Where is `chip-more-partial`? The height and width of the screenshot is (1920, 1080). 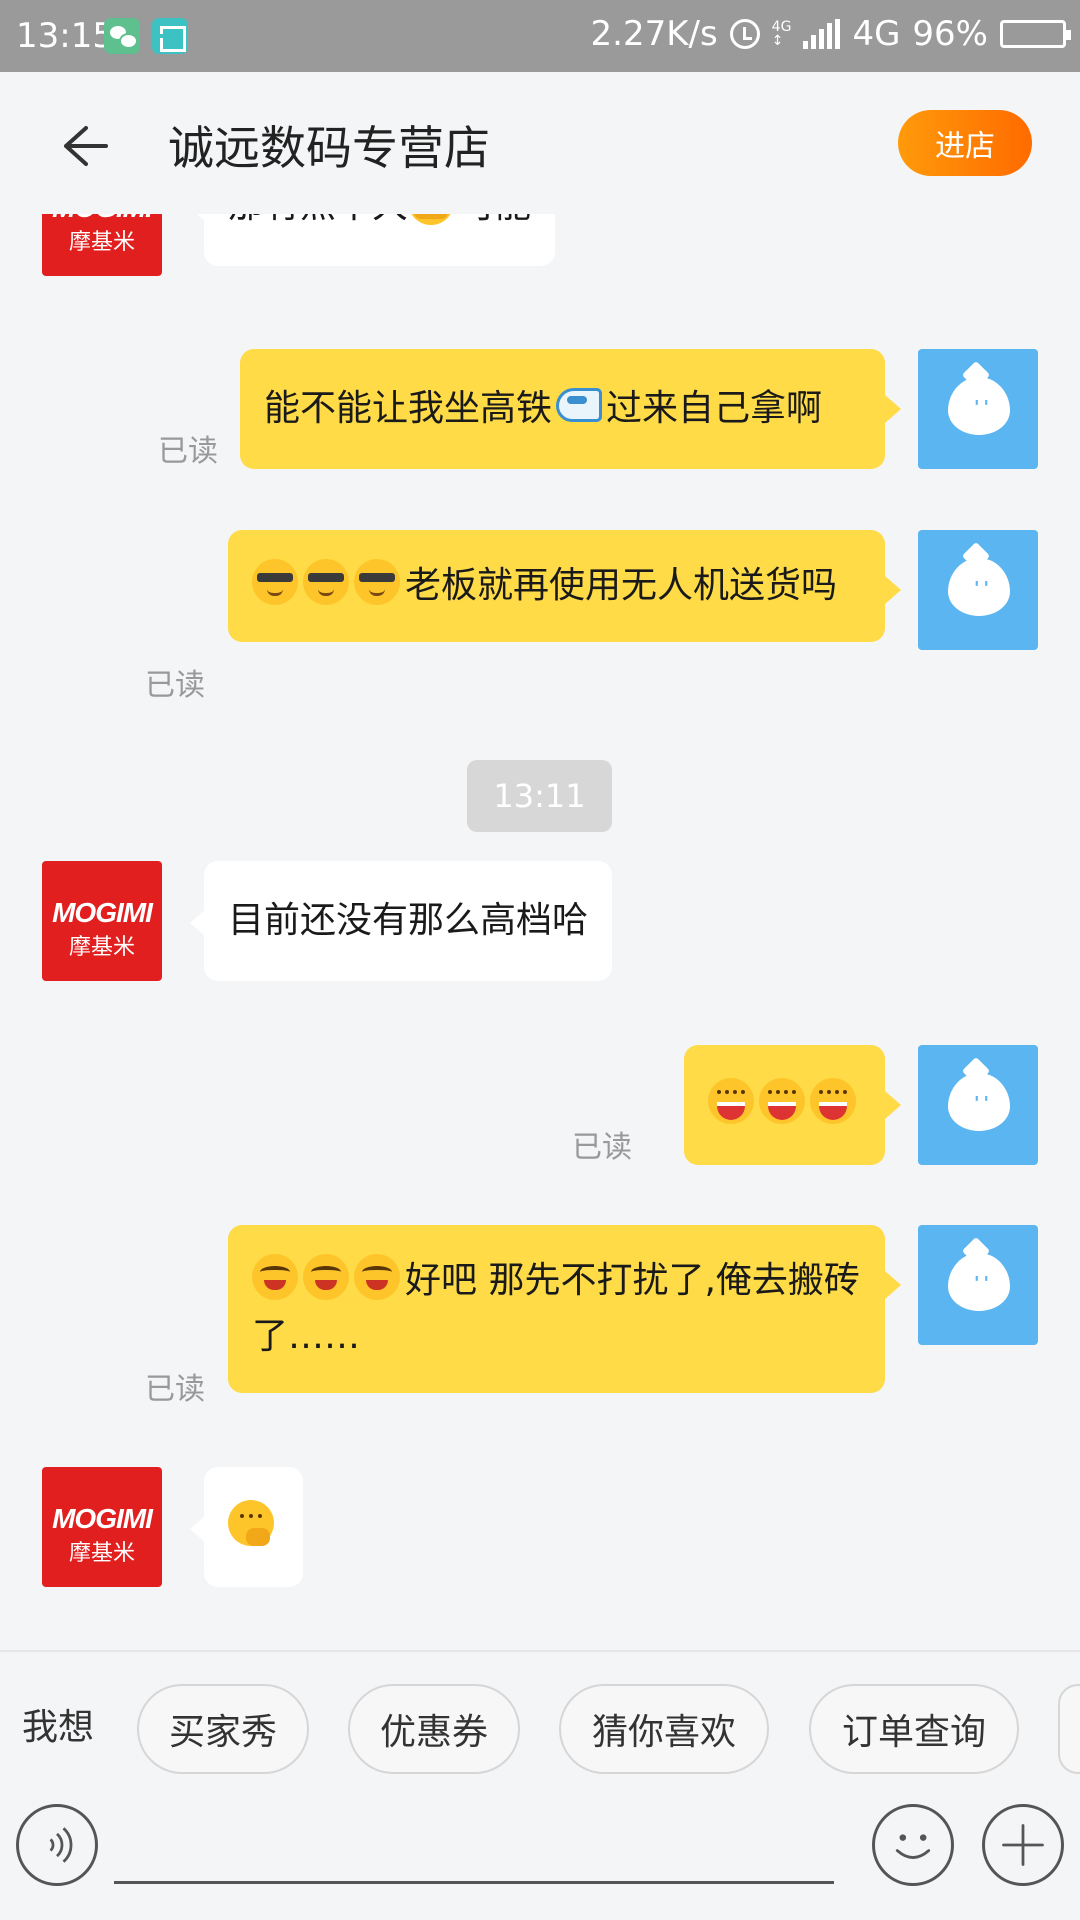
chip-more-partial is located at coordinates (1069, 1729).